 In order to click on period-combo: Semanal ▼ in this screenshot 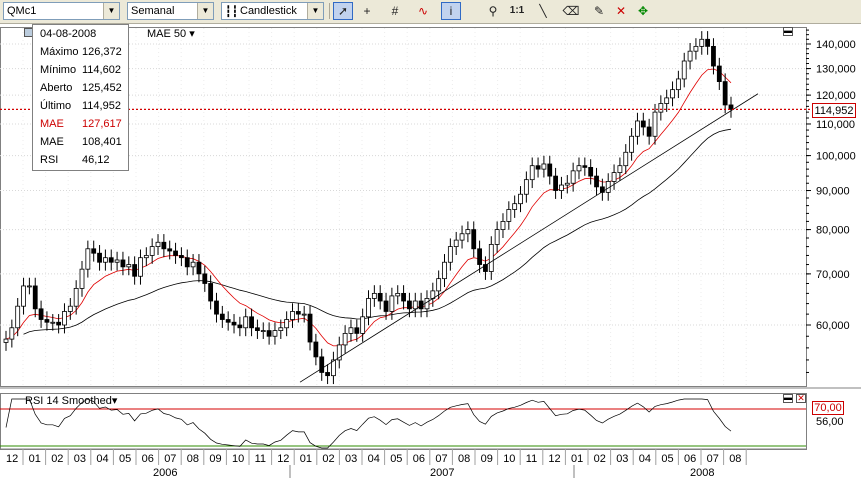, I will do `click(170, 11)`.